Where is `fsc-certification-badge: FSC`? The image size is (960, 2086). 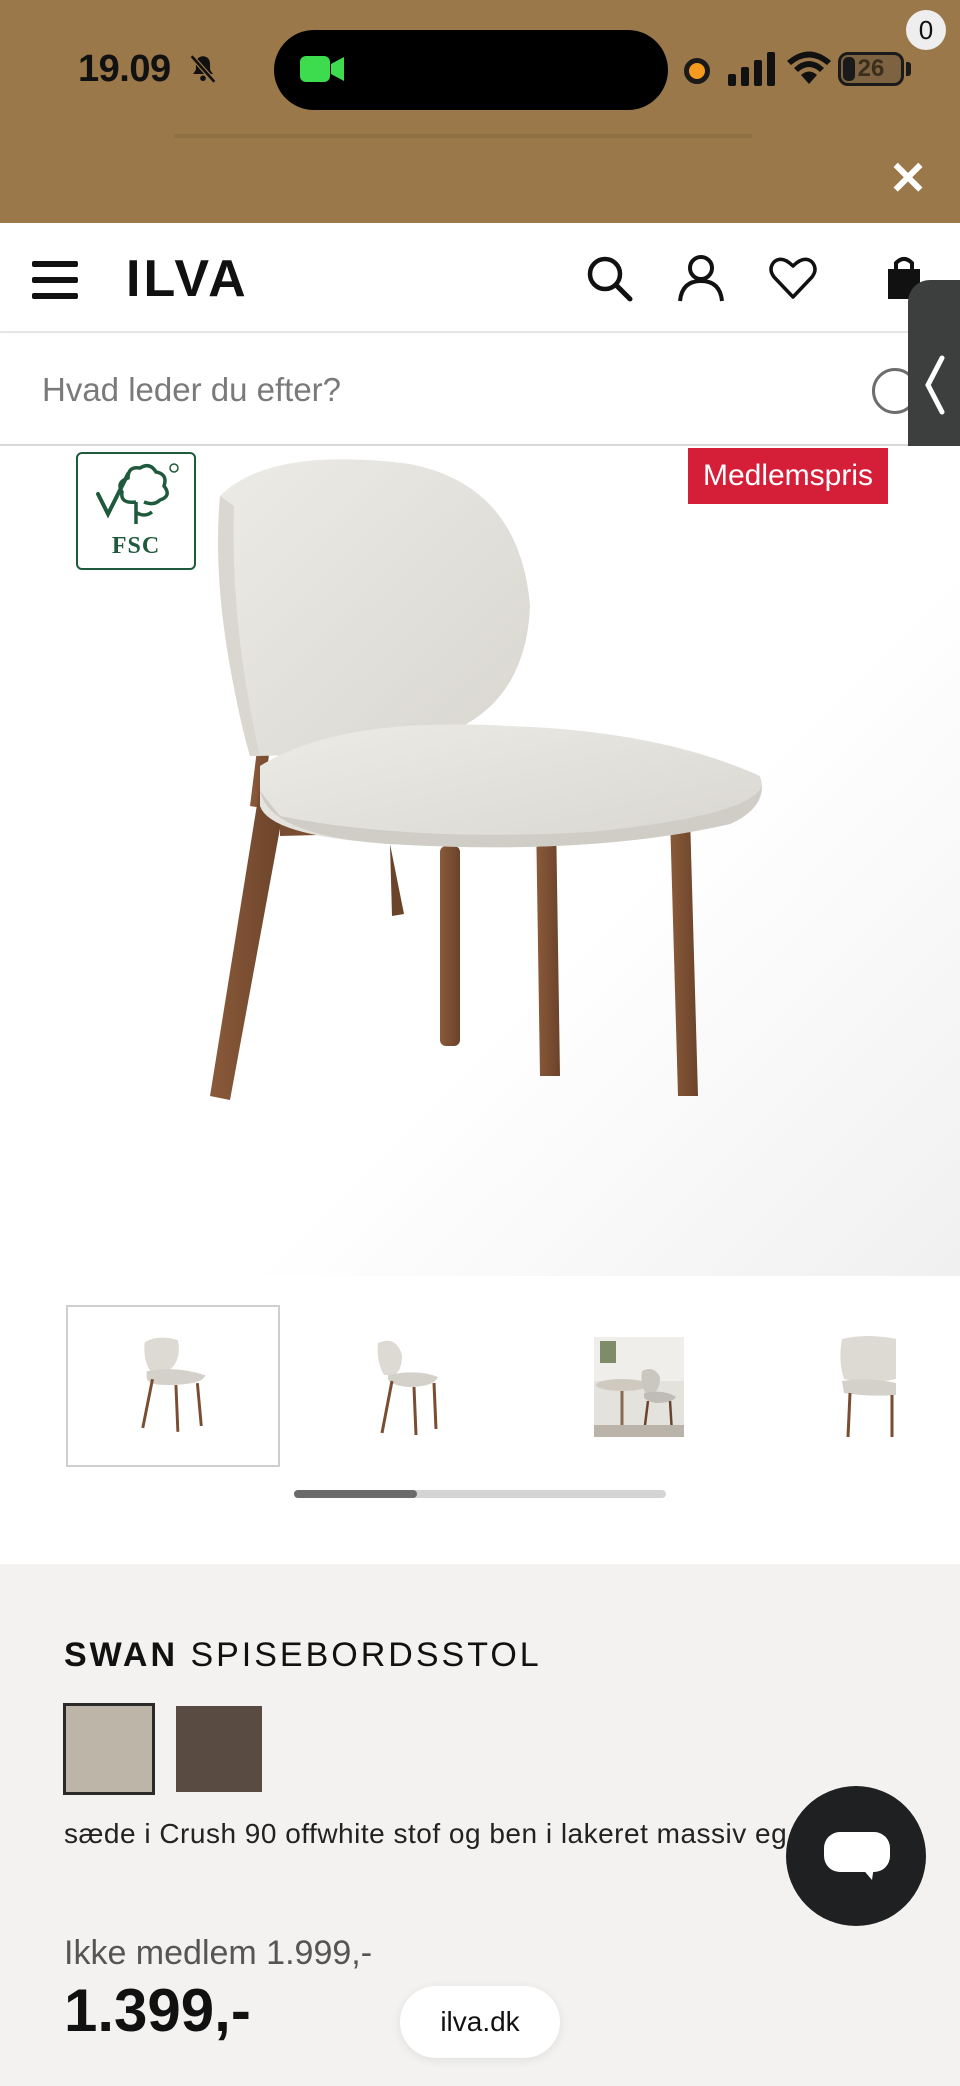 fsc-certification-badge: FSC is located at coordinates (136, 511).